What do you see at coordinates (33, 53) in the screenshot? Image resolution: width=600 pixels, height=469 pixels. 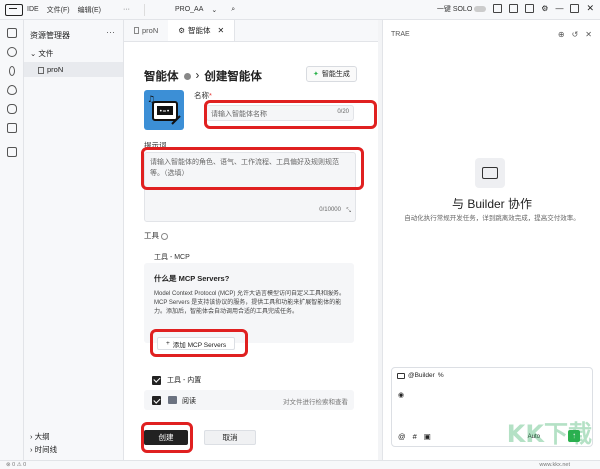 I see `chevron-down-icon: ⌄` at bounding box center [33, 53].